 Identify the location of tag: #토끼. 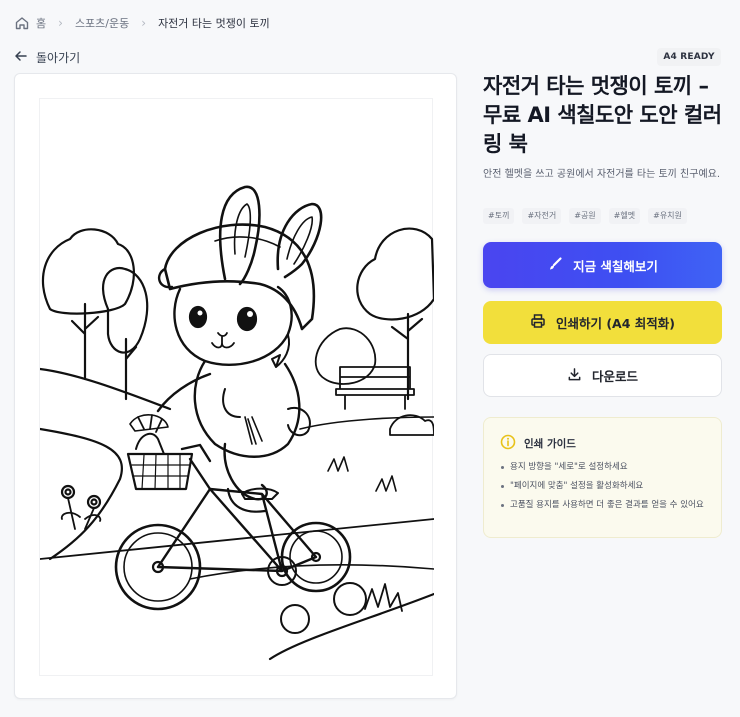
(499, 216).